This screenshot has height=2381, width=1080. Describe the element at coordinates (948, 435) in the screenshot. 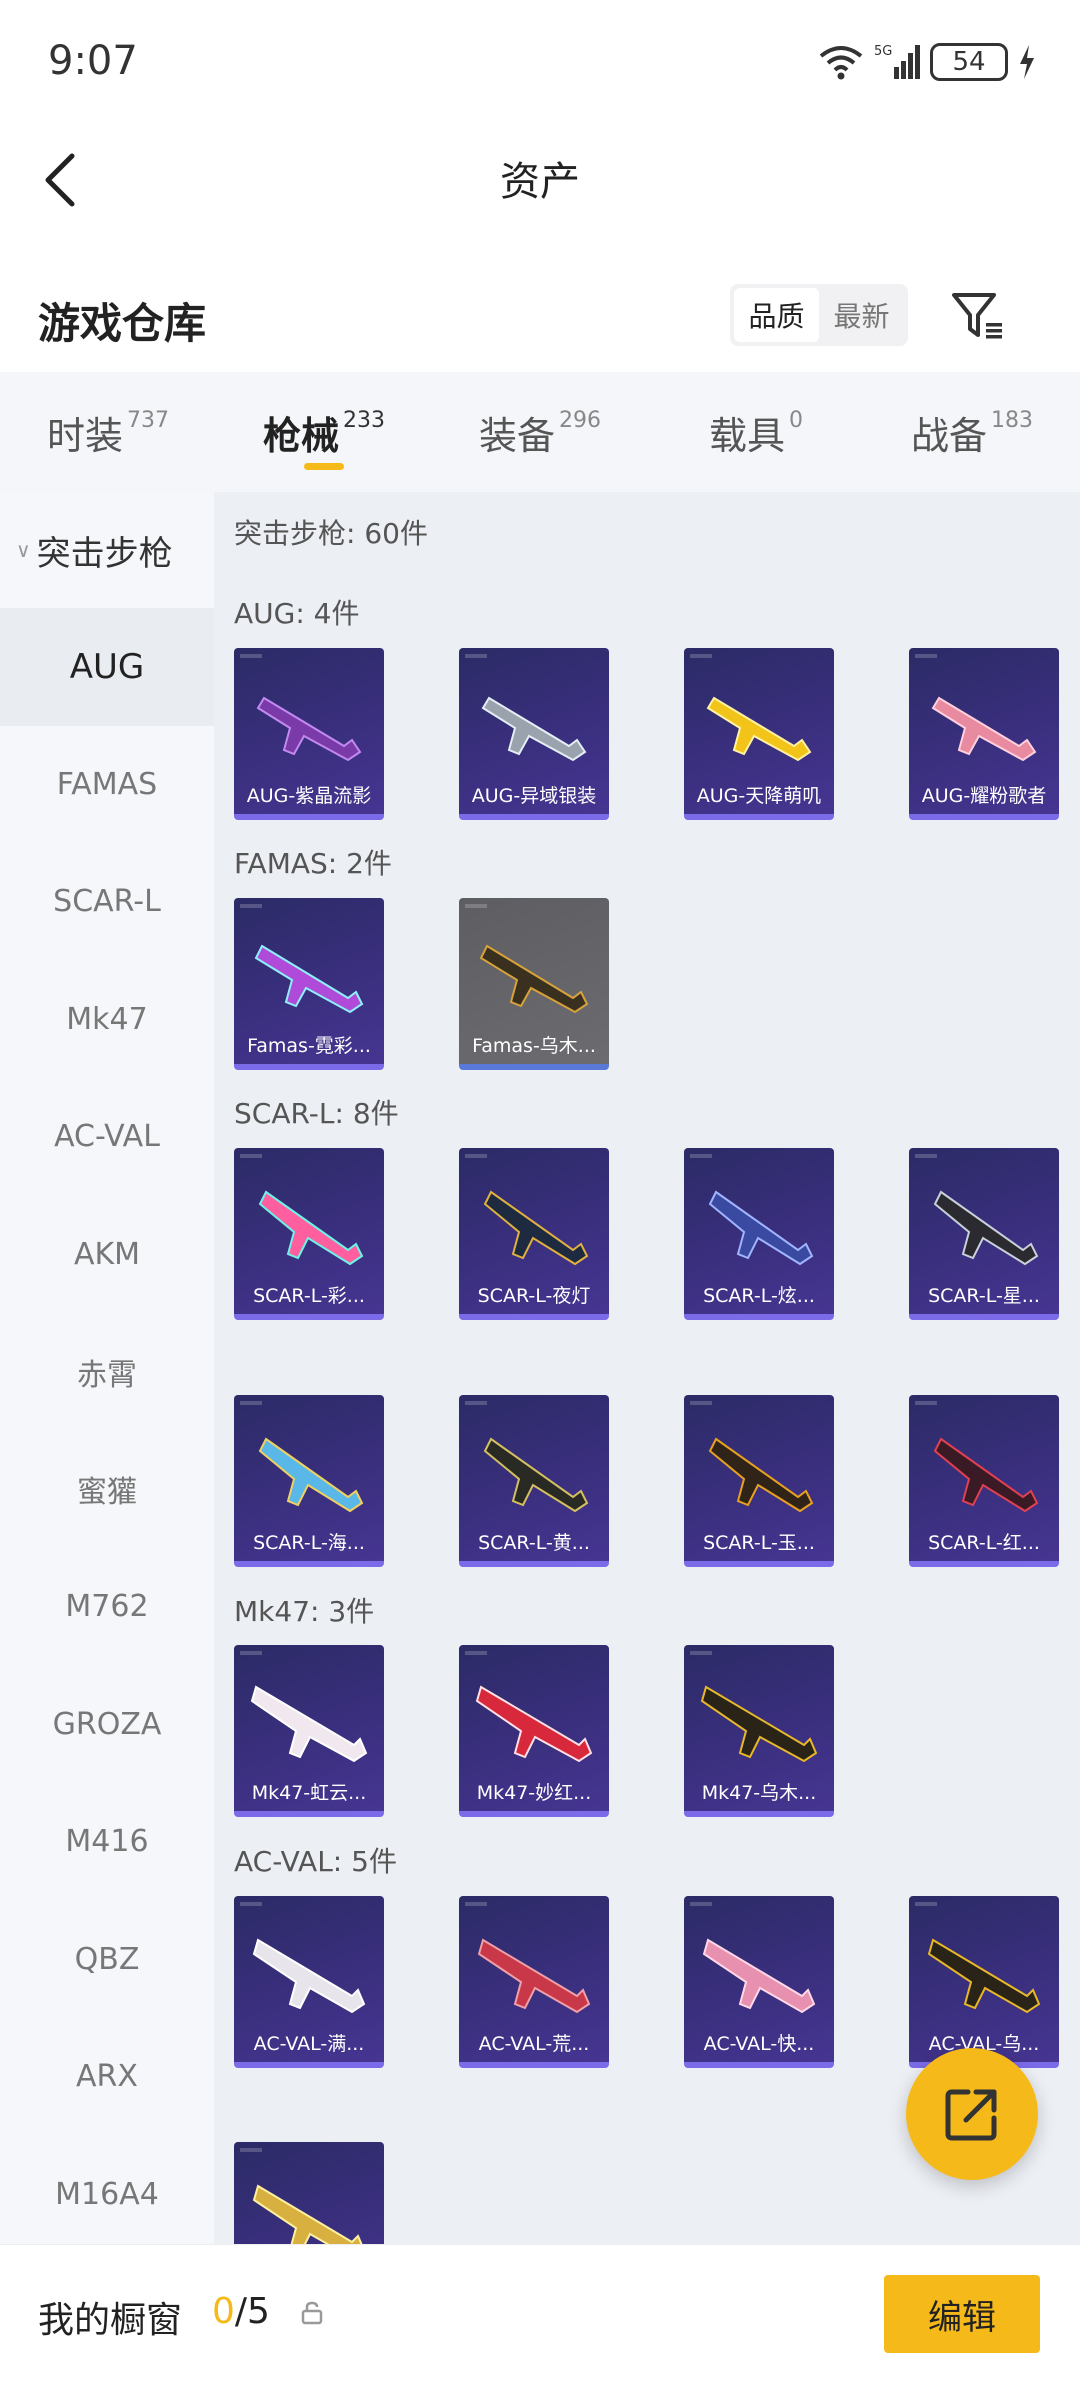

I see `tab-label: 战备` at that location.